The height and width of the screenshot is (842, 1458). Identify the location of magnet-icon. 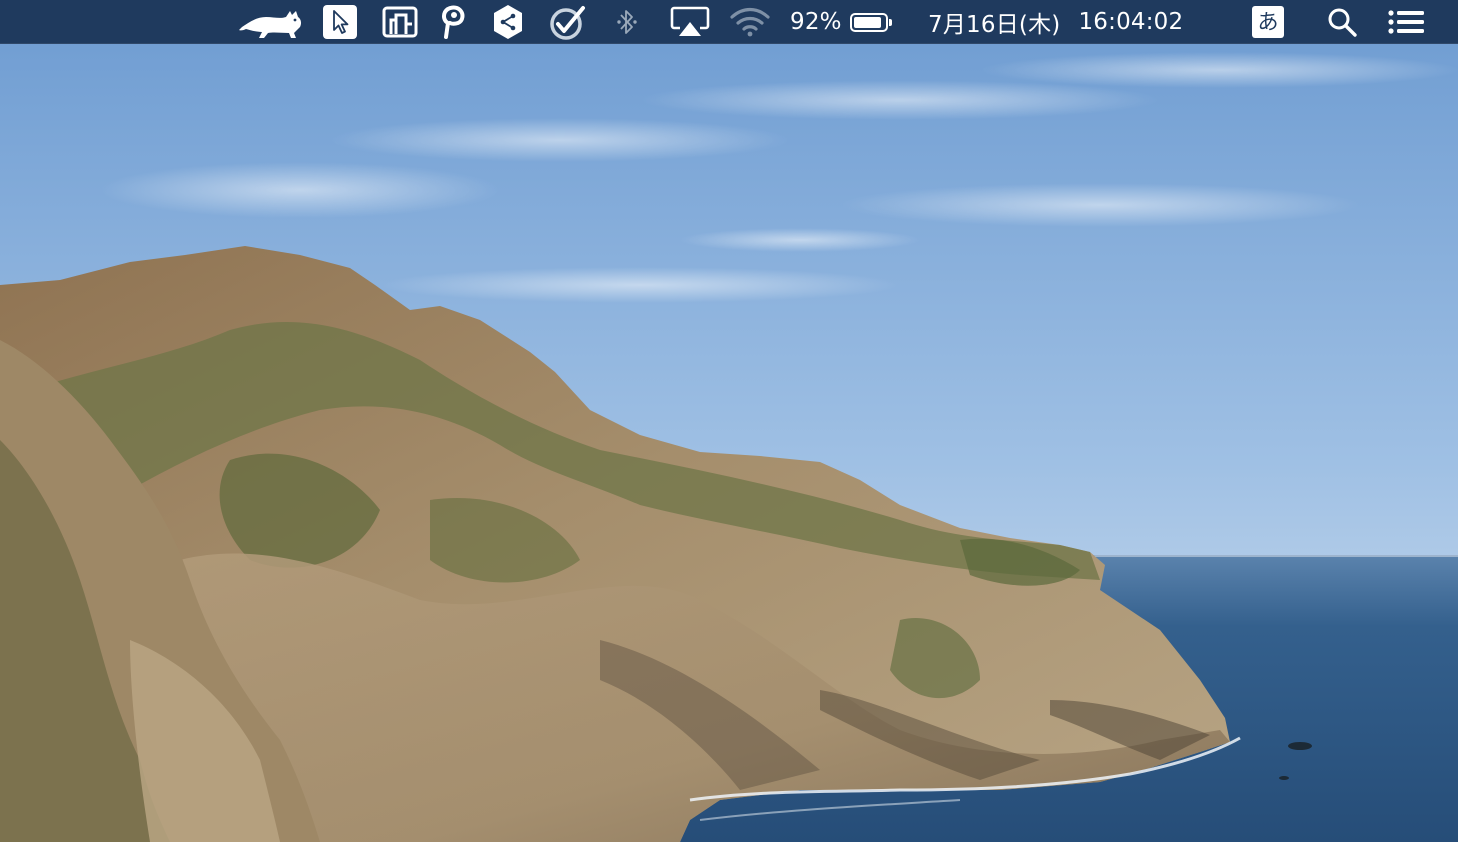
(400, 22).